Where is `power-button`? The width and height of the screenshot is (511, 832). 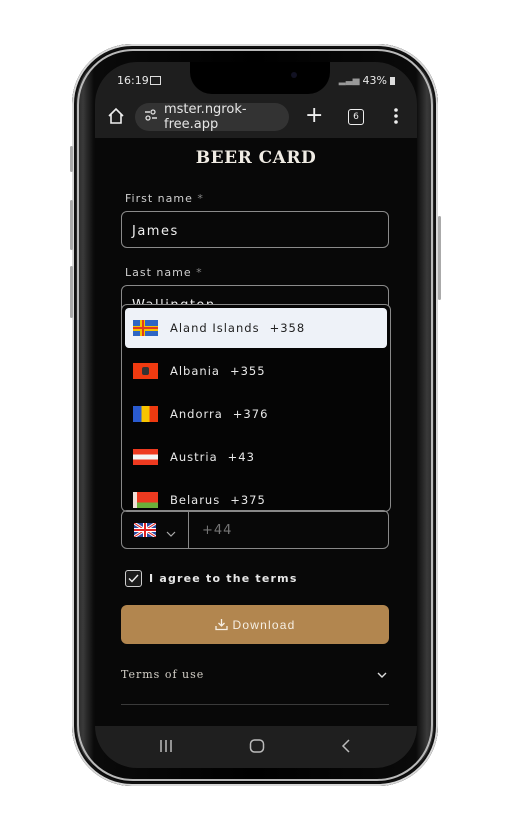
power-button is located at coordinates (439, 258).